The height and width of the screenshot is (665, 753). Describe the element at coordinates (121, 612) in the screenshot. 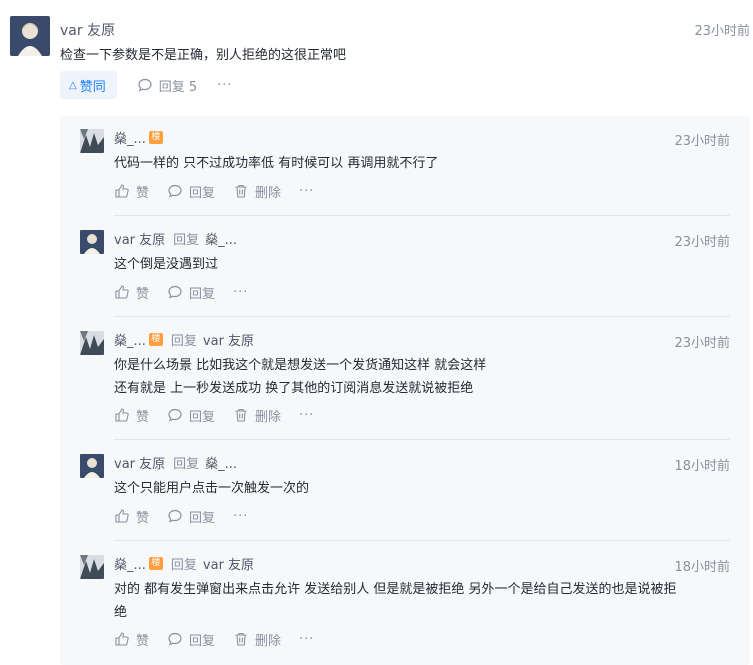

I see `reply-text-line: 绝` at that location.